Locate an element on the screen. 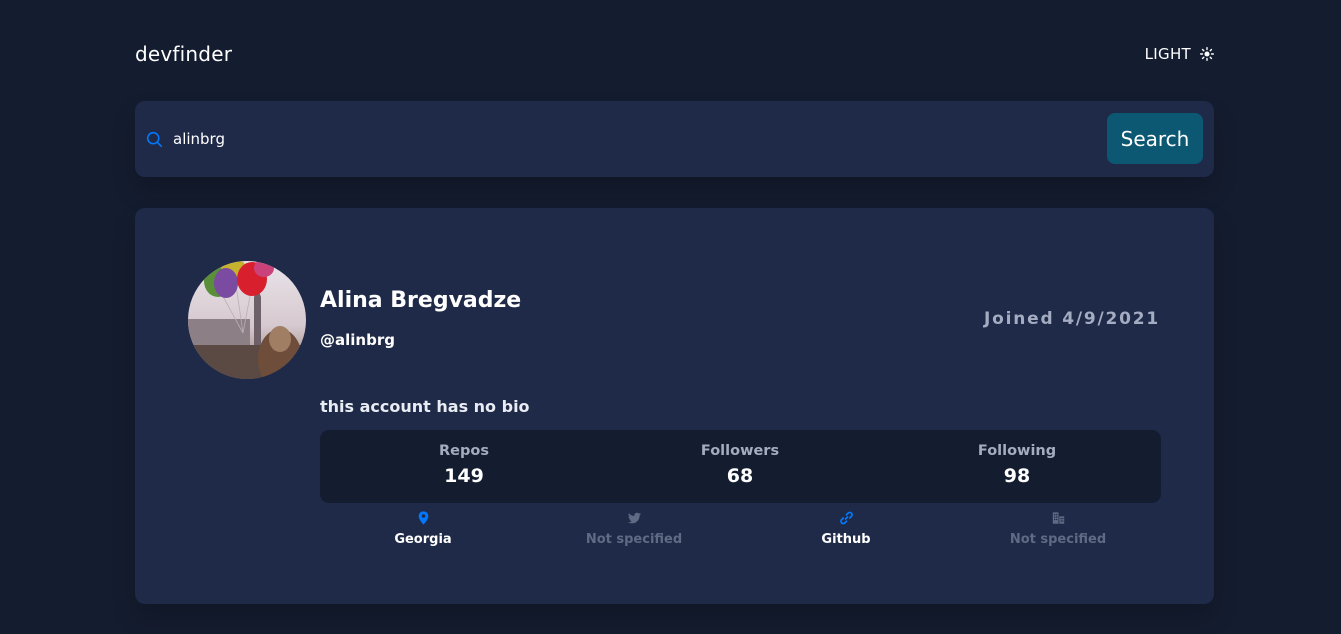 Image resolution: width=1341 pixels, height=634 pixels. search-icon is located at coordinates (154, 139).